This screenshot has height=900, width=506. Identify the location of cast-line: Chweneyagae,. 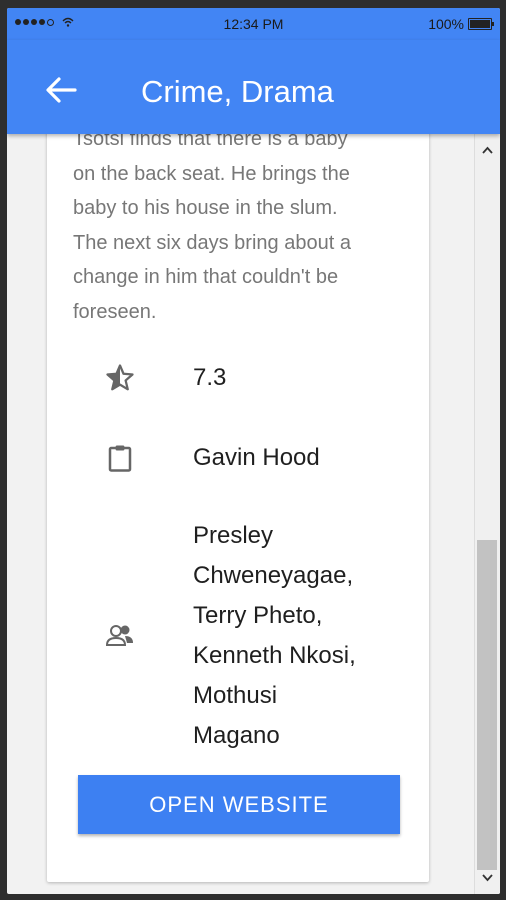
(273, 575).